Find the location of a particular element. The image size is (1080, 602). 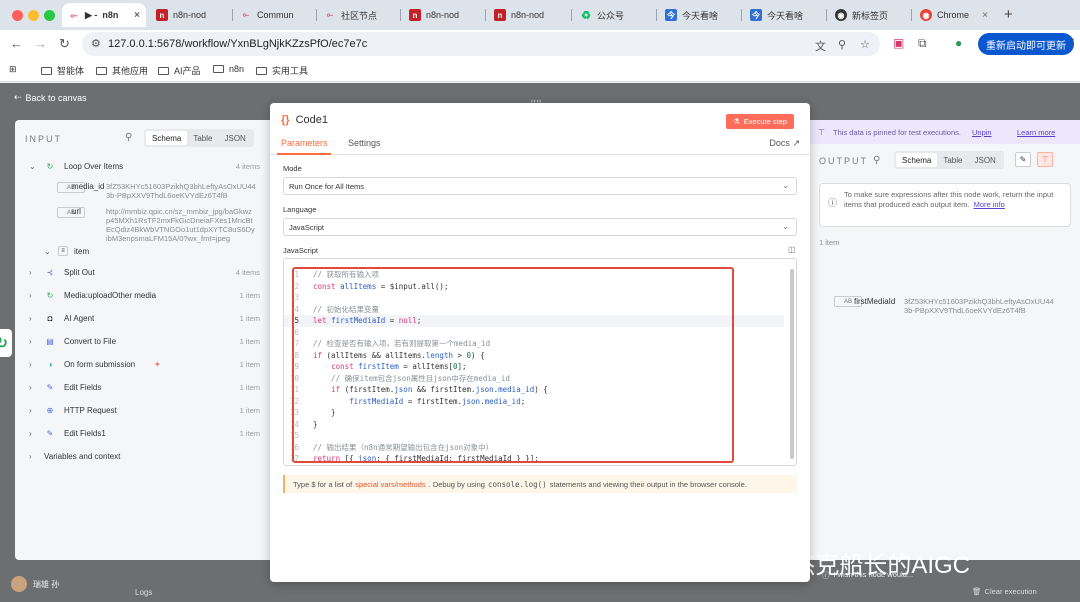

bookmark-folder: 其他应用 is located at coordinates (122, 70).